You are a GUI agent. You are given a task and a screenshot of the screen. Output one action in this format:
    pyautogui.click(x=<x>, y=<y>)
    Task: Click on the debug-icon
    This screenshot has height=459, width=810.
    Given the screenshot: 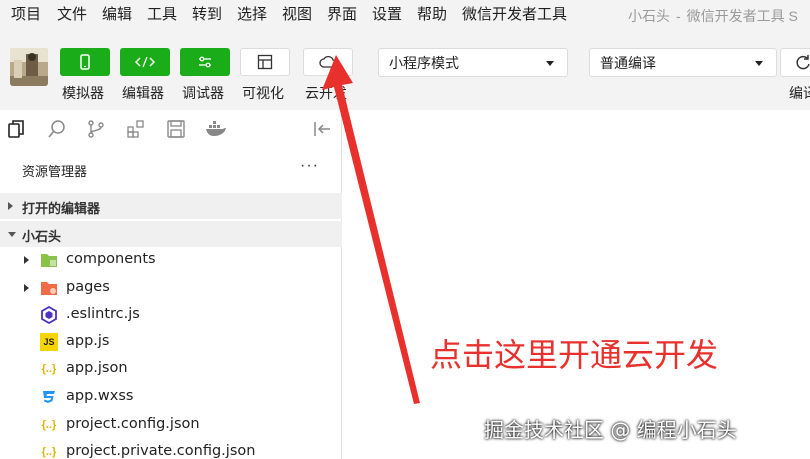 What is the action you would take?
    pyautogui.click(x=205, y=62)
    